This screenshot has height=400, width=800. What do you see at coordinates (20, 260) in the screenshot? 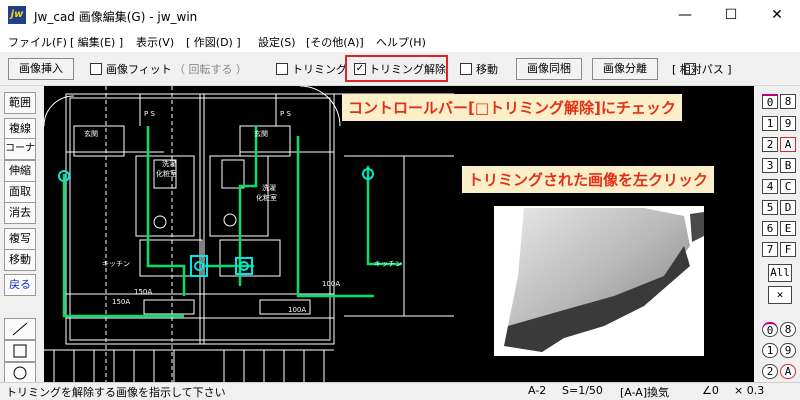
I see `tool-move-button: 移動` at bounding box center [20, 260].